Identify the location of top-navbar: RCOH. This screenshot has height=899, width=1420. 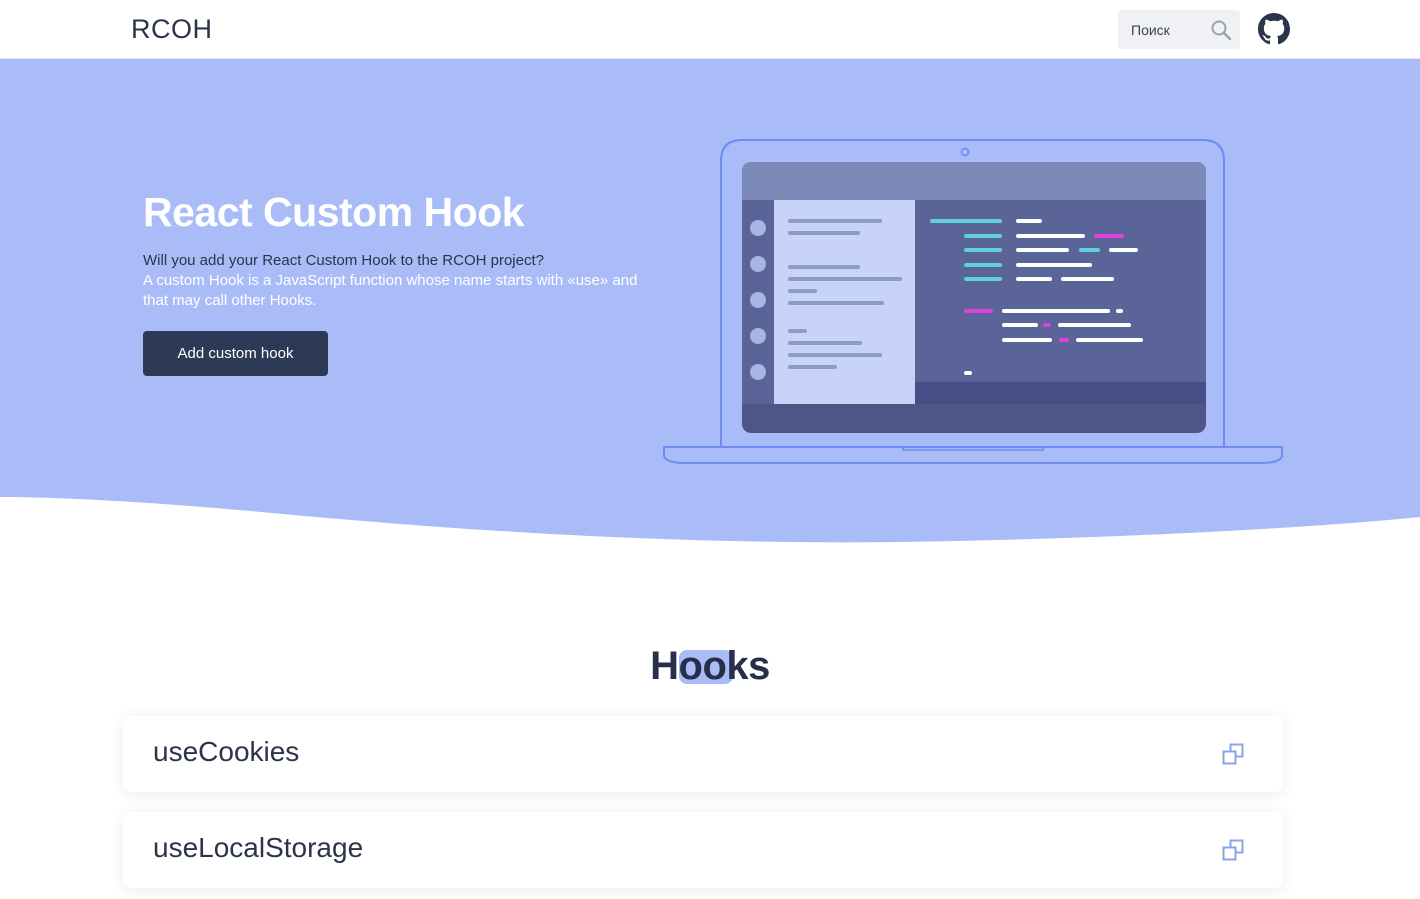
(710, 29).